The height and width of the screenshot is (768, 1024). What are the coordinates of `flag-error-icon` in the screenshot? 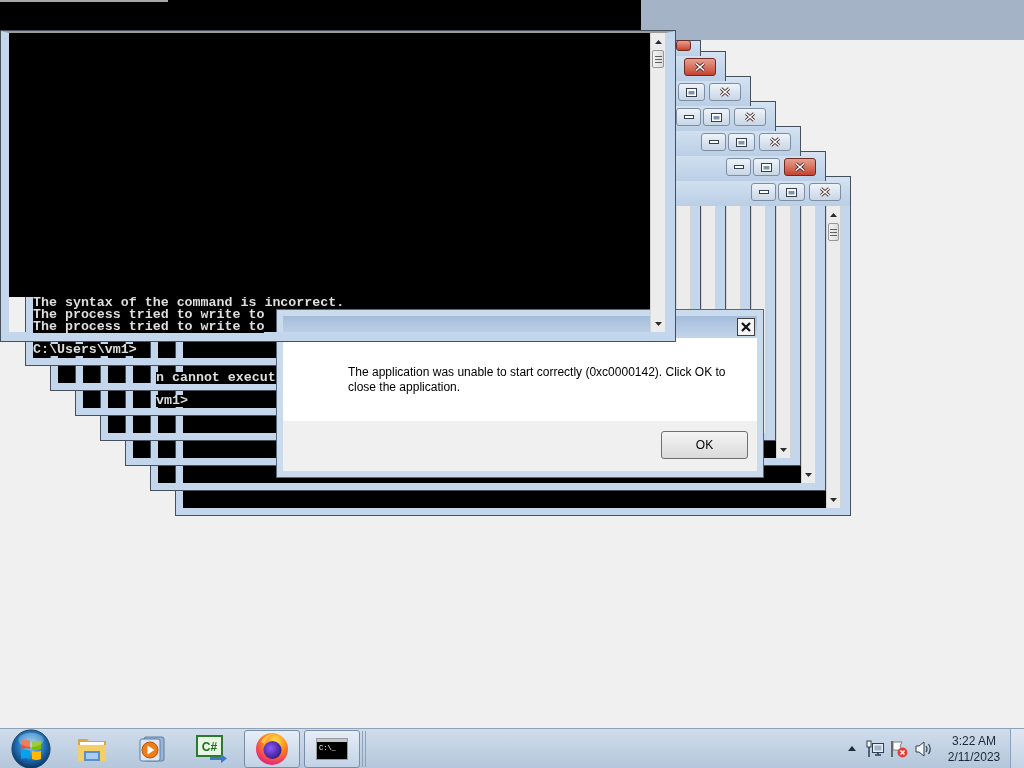 It's located at (899, 748).